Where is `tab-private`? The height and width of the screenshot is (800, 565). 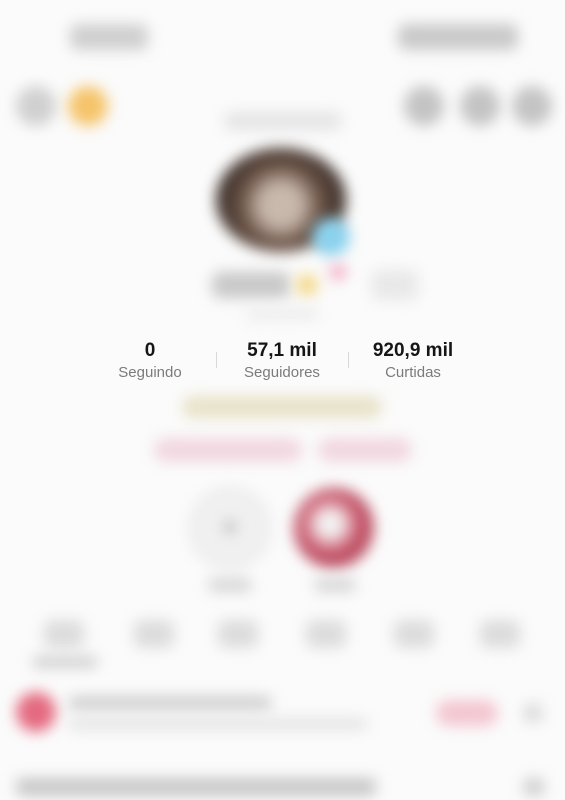 tab-private is located at coordinates (154, 634).